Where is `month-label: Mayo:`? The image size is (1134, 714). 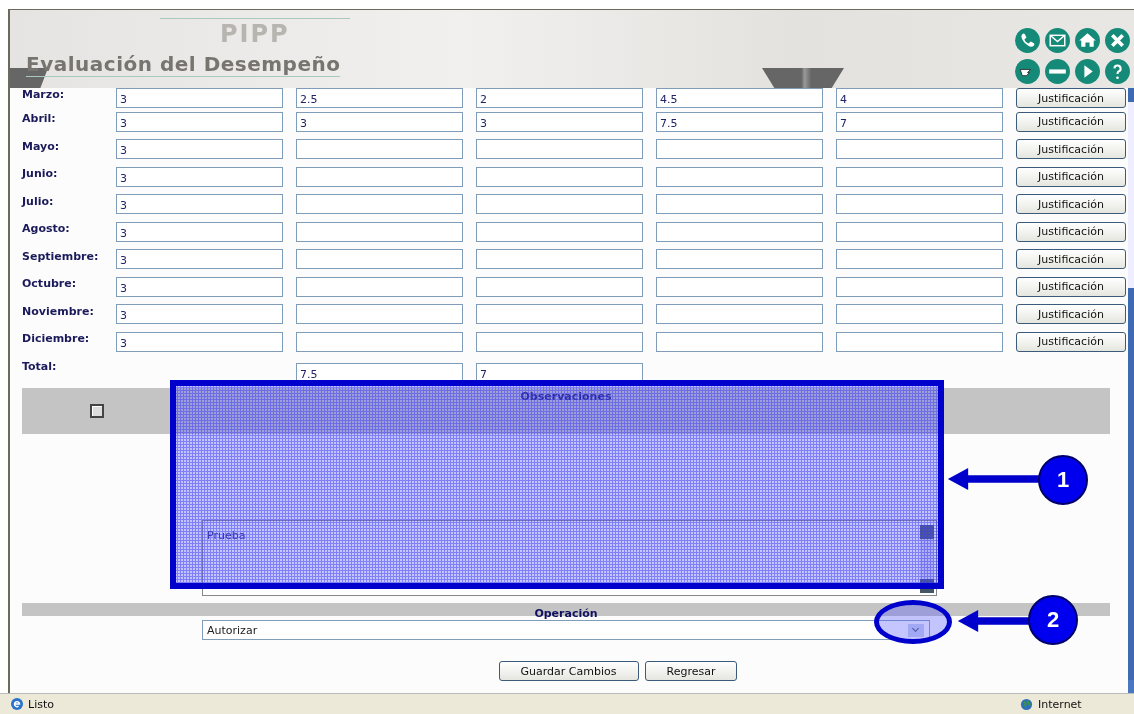
month-label: Mayo: is located at coordinates (41, 145).